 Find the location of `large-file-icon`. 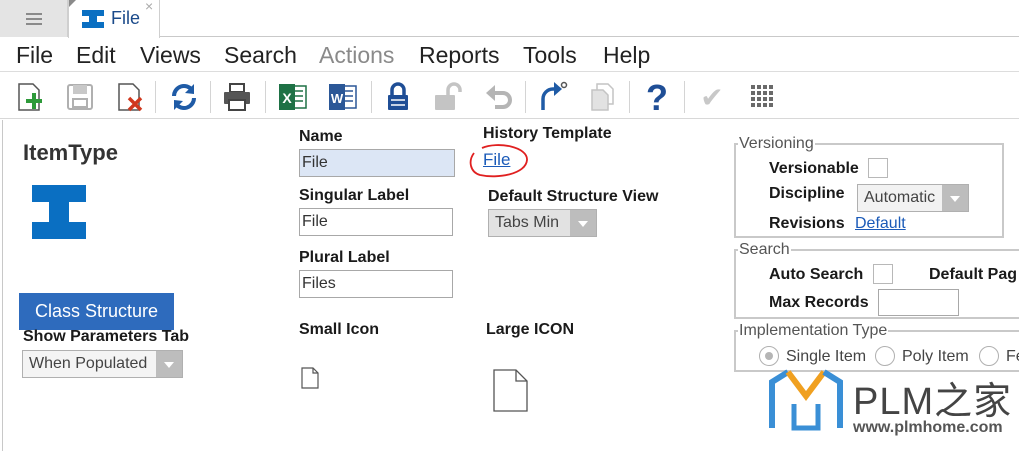

large-file-icon is located at coordinates (511, 390).